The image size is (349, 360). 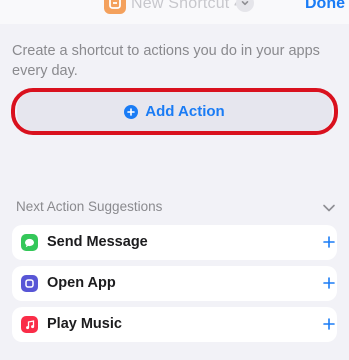 I want to click on title-menu-button, so click(x=245, y=6).